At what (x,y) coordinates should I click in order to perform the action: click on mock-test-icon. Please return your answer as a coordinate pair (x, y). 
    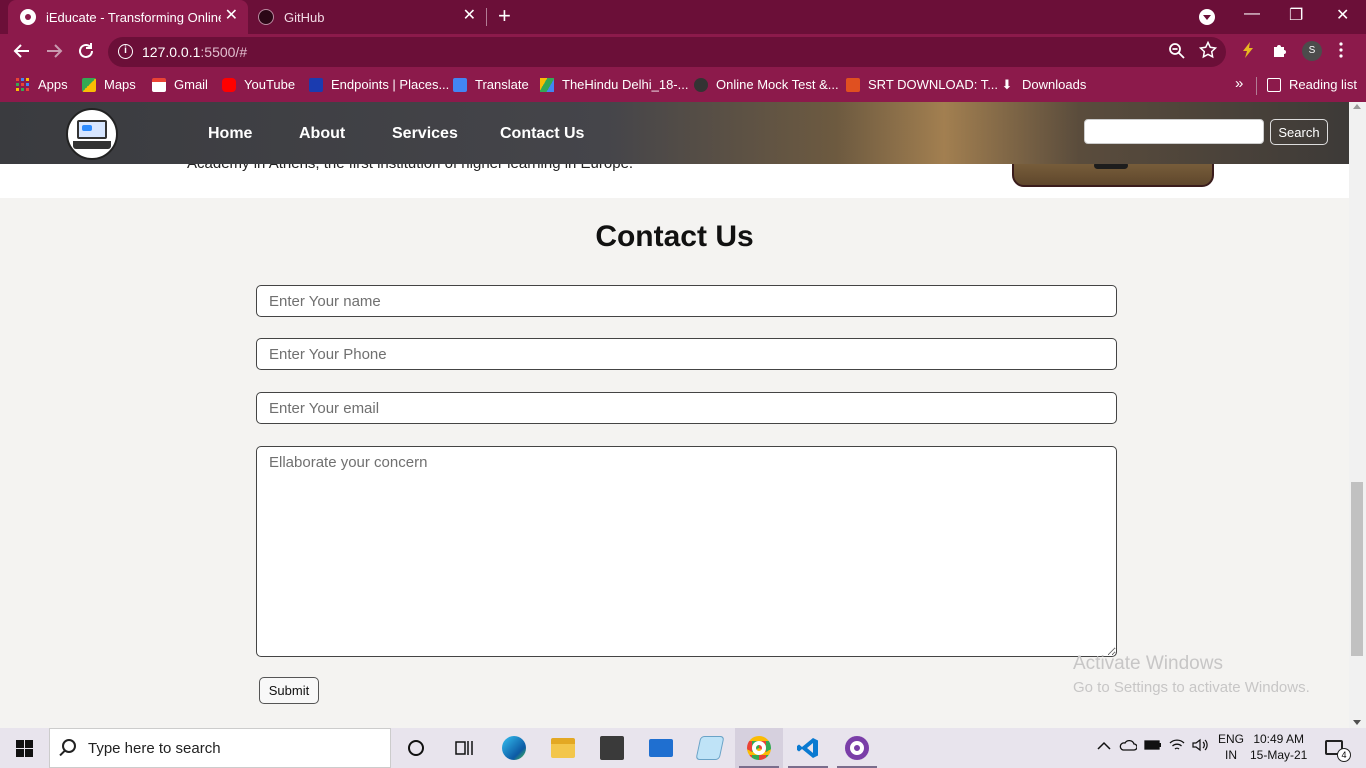
    Looking at the image, I should click on (701, 84).